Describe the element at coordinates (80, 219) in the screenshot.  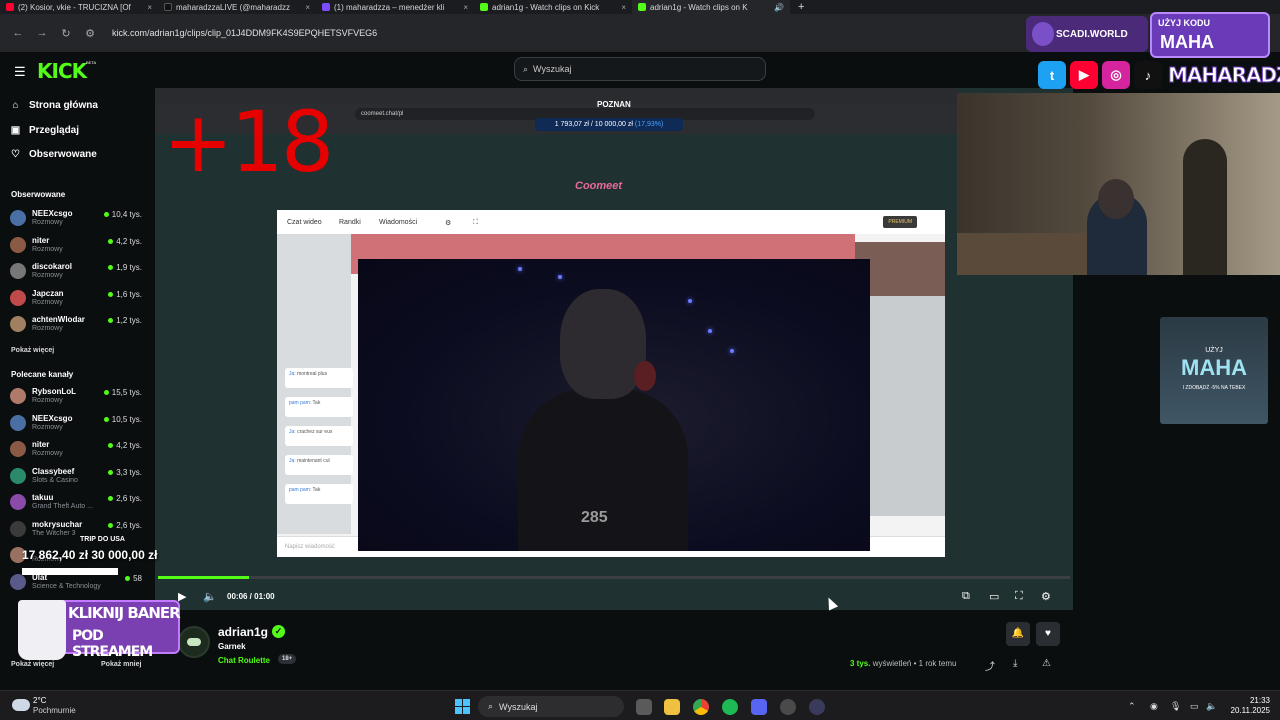
I see `sidebar-channel: NEEXcsgo Rozmowy 10,4 tys.` at that location.